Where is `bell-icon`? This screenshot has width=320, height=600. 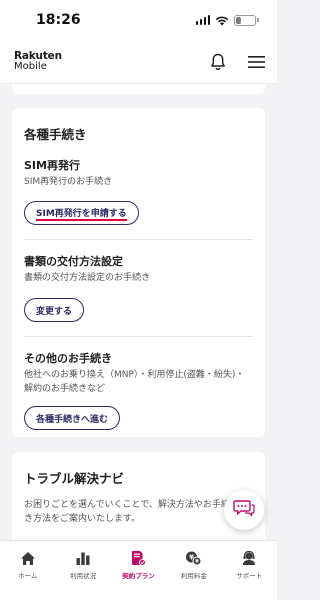 bell-icon is located at coordinates (218, 62).